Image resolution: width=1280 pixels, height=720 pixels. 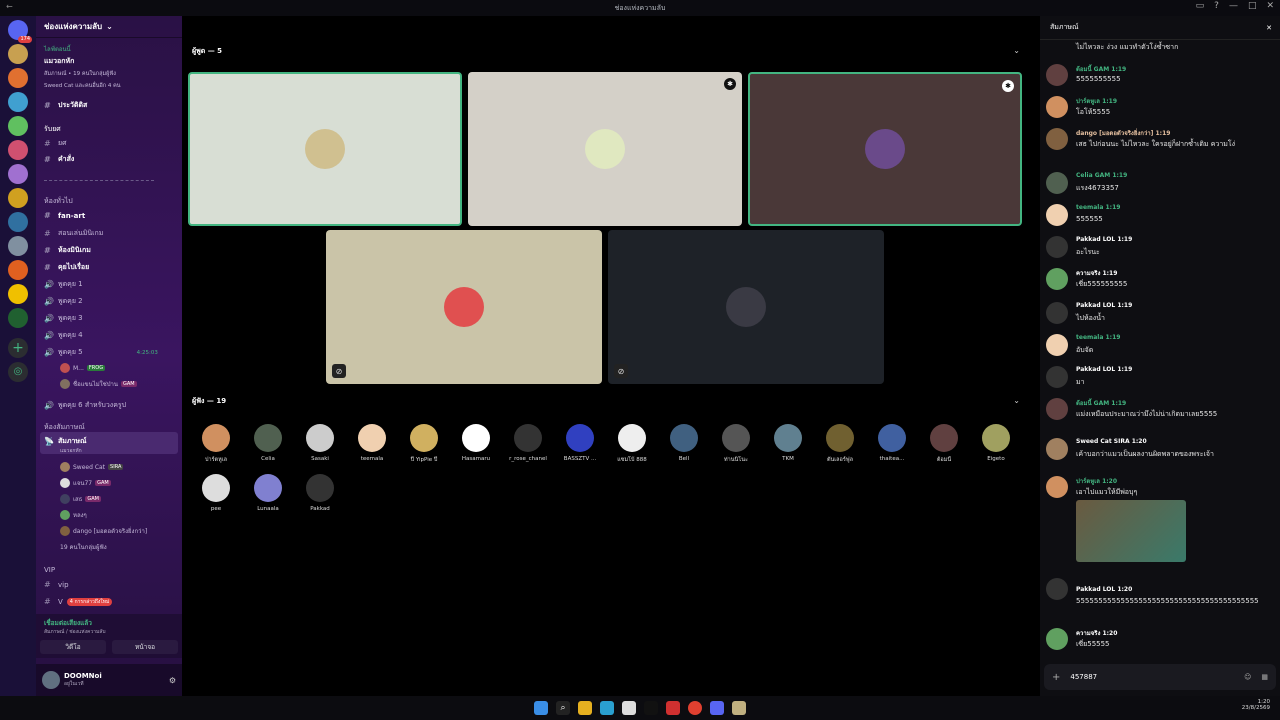 I want to click on apps-icon: ▦, so click(x=1264, y=677).